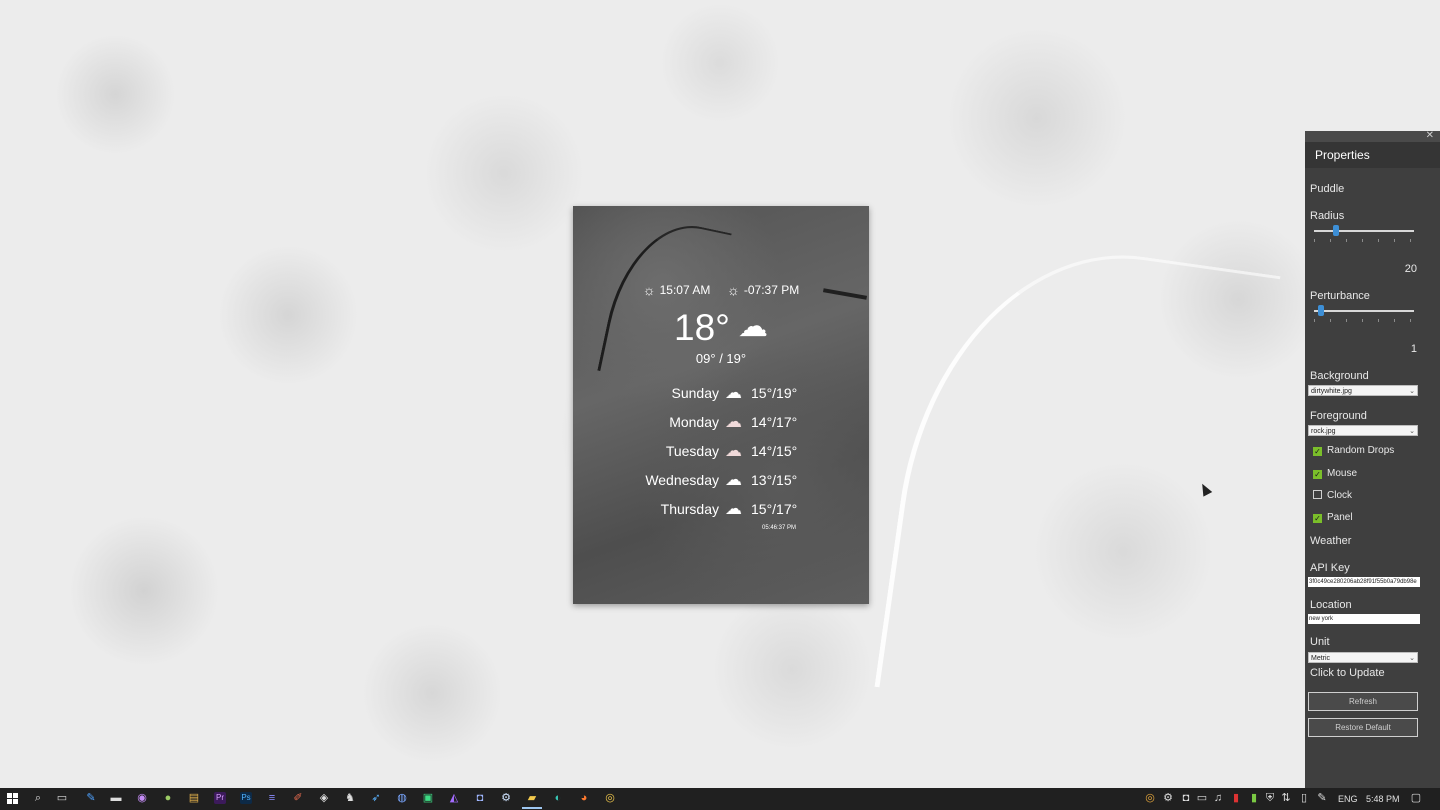 This screenshot has width=1440, height=810. Describe the element at coordinates (142, 798) in the screenshot. I see `circle-app-icon: ◉` at that location.